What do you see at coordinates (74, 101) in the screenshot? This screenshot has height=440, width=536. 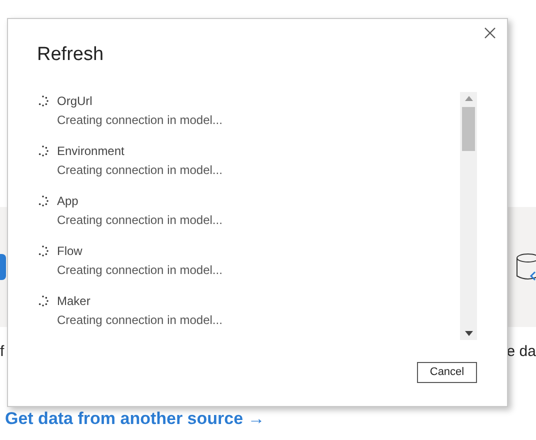 I see `item-name: OrgUrl` at bounding box center [74, 101].